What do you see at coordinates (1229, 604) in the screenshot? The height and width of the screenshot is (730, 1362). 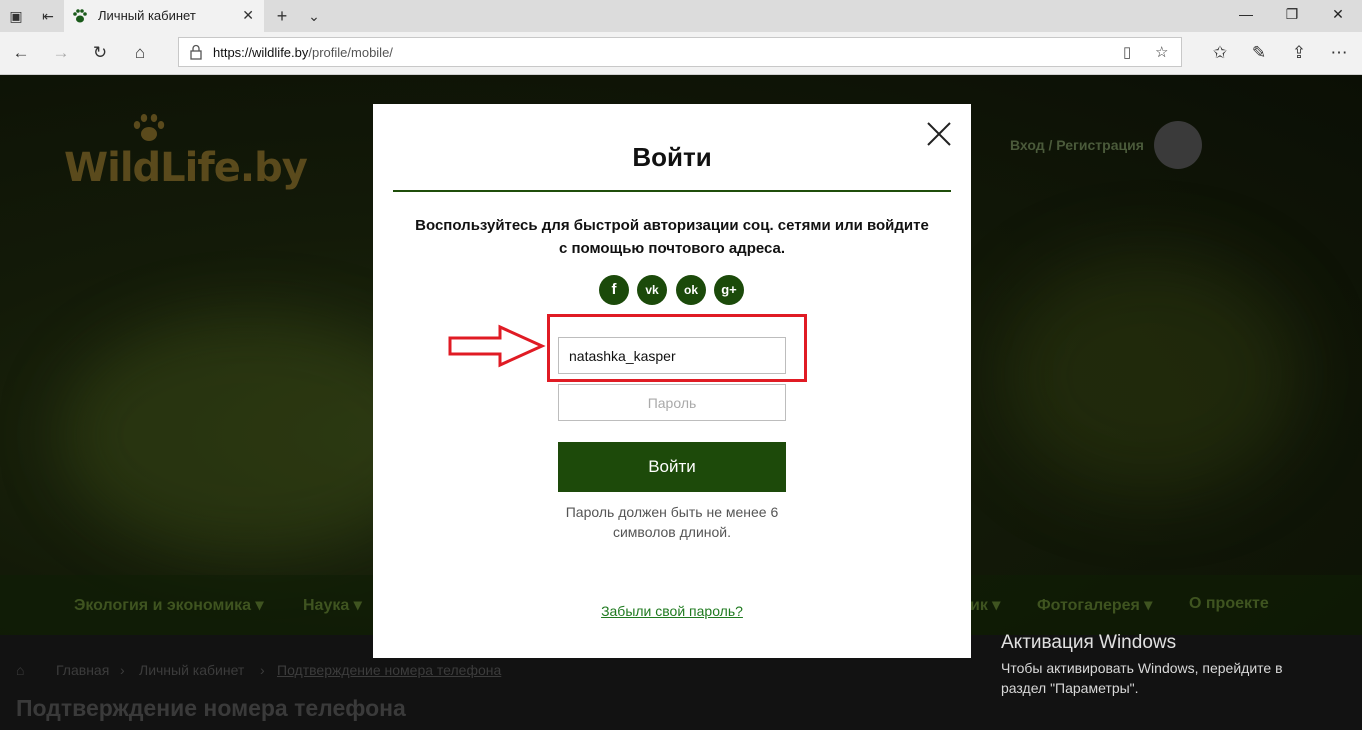 I see `menu-item-about: О проекте` at bounding box center [1229, 604].